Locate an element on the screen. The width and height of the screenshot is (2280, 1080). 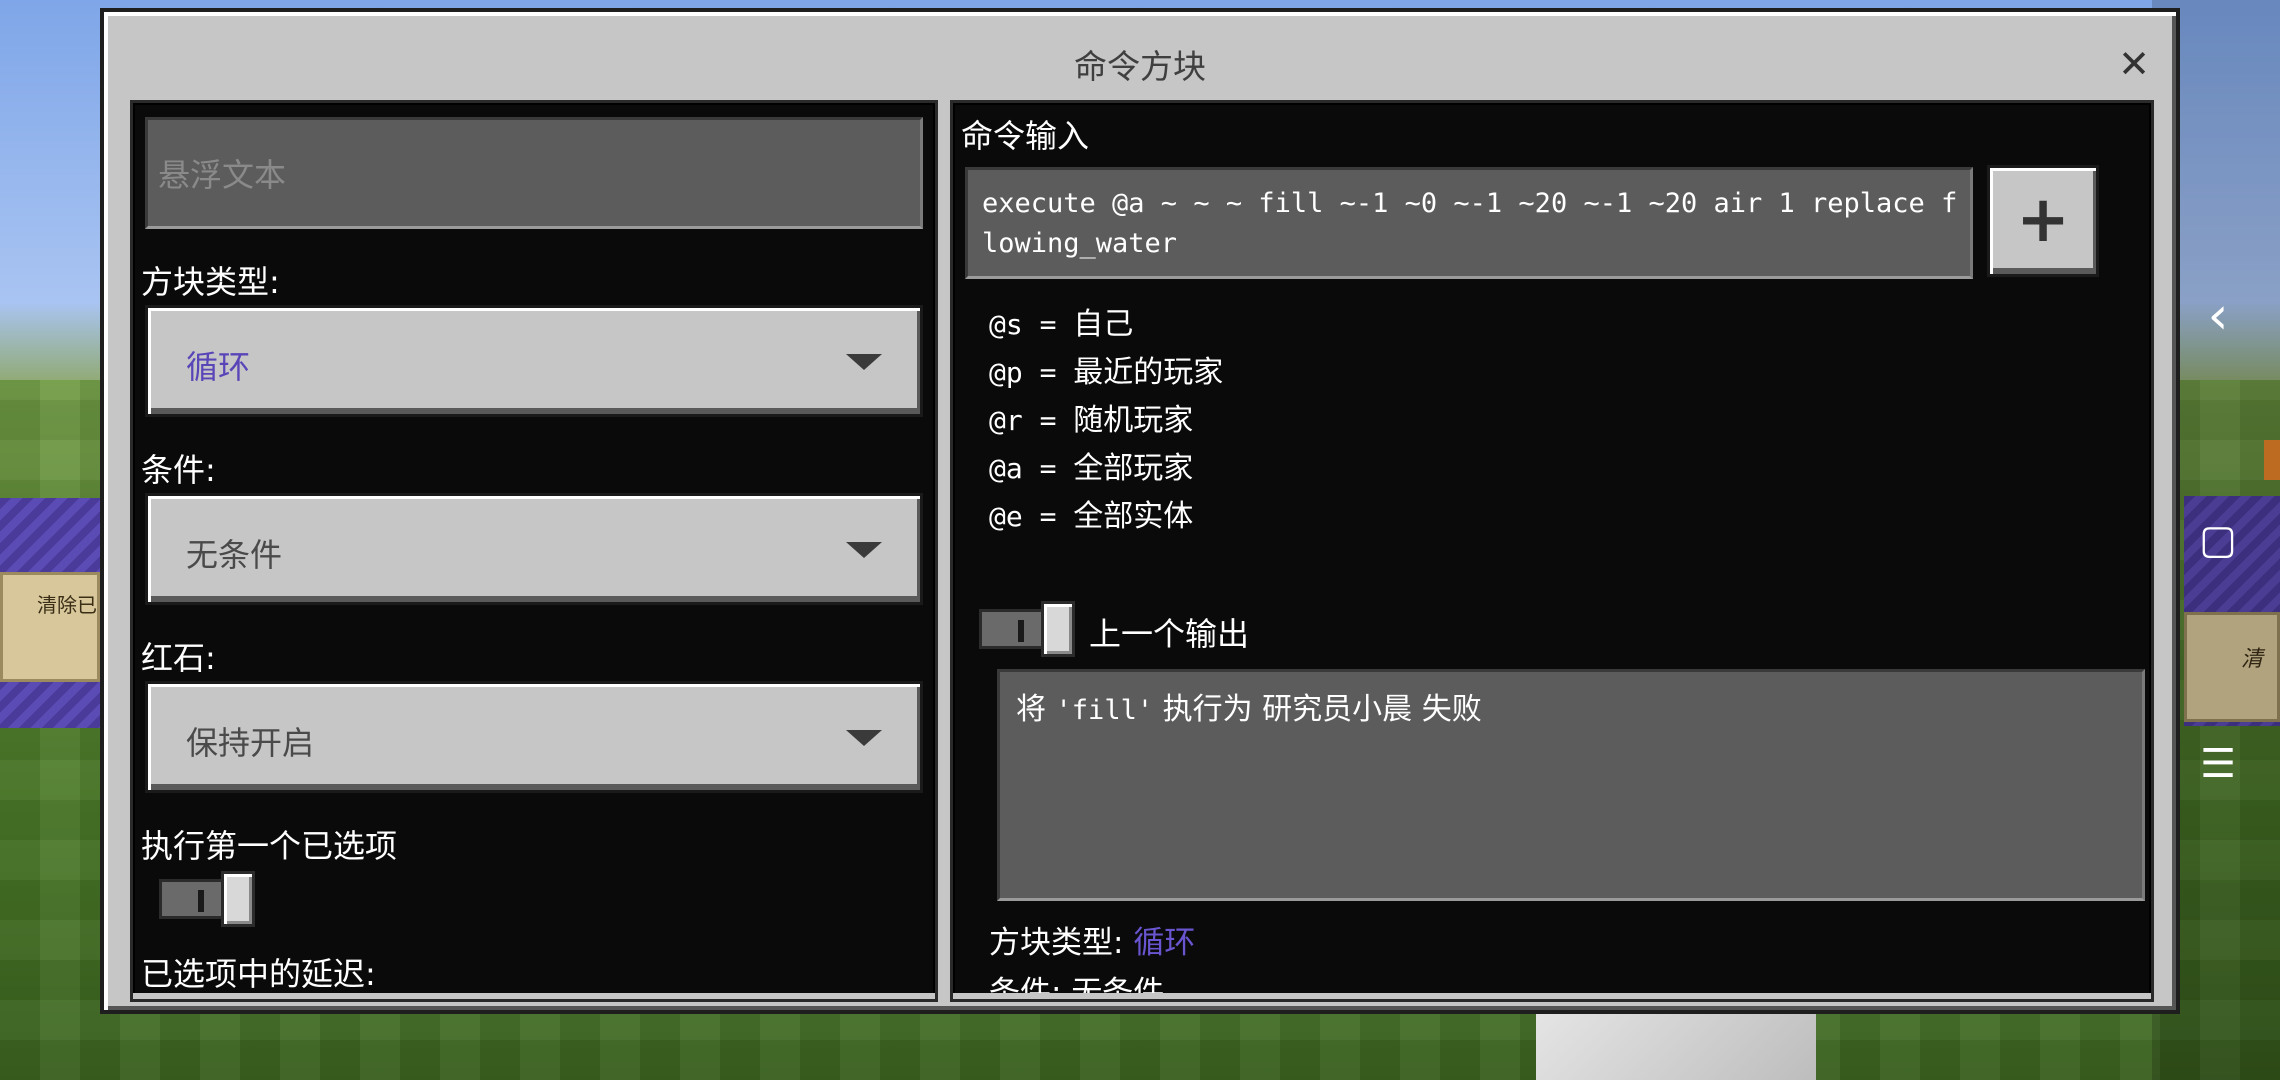
execute-first-label: 执行第一个已选项 is located at coordinates (269, 846).